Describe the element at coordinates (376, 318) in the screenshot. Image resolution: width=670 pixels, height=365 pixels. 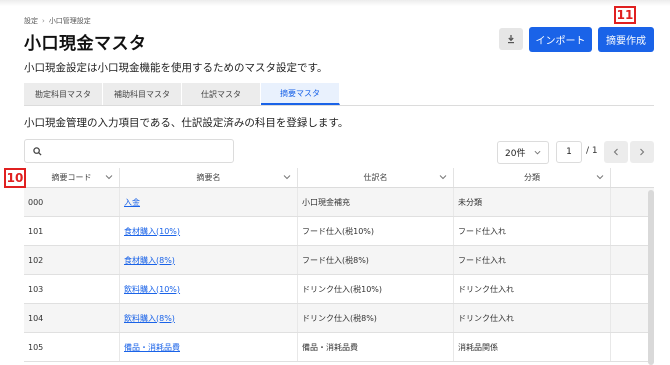
I see `cell-journal: ドリンク仕入(税8%)` at that location.